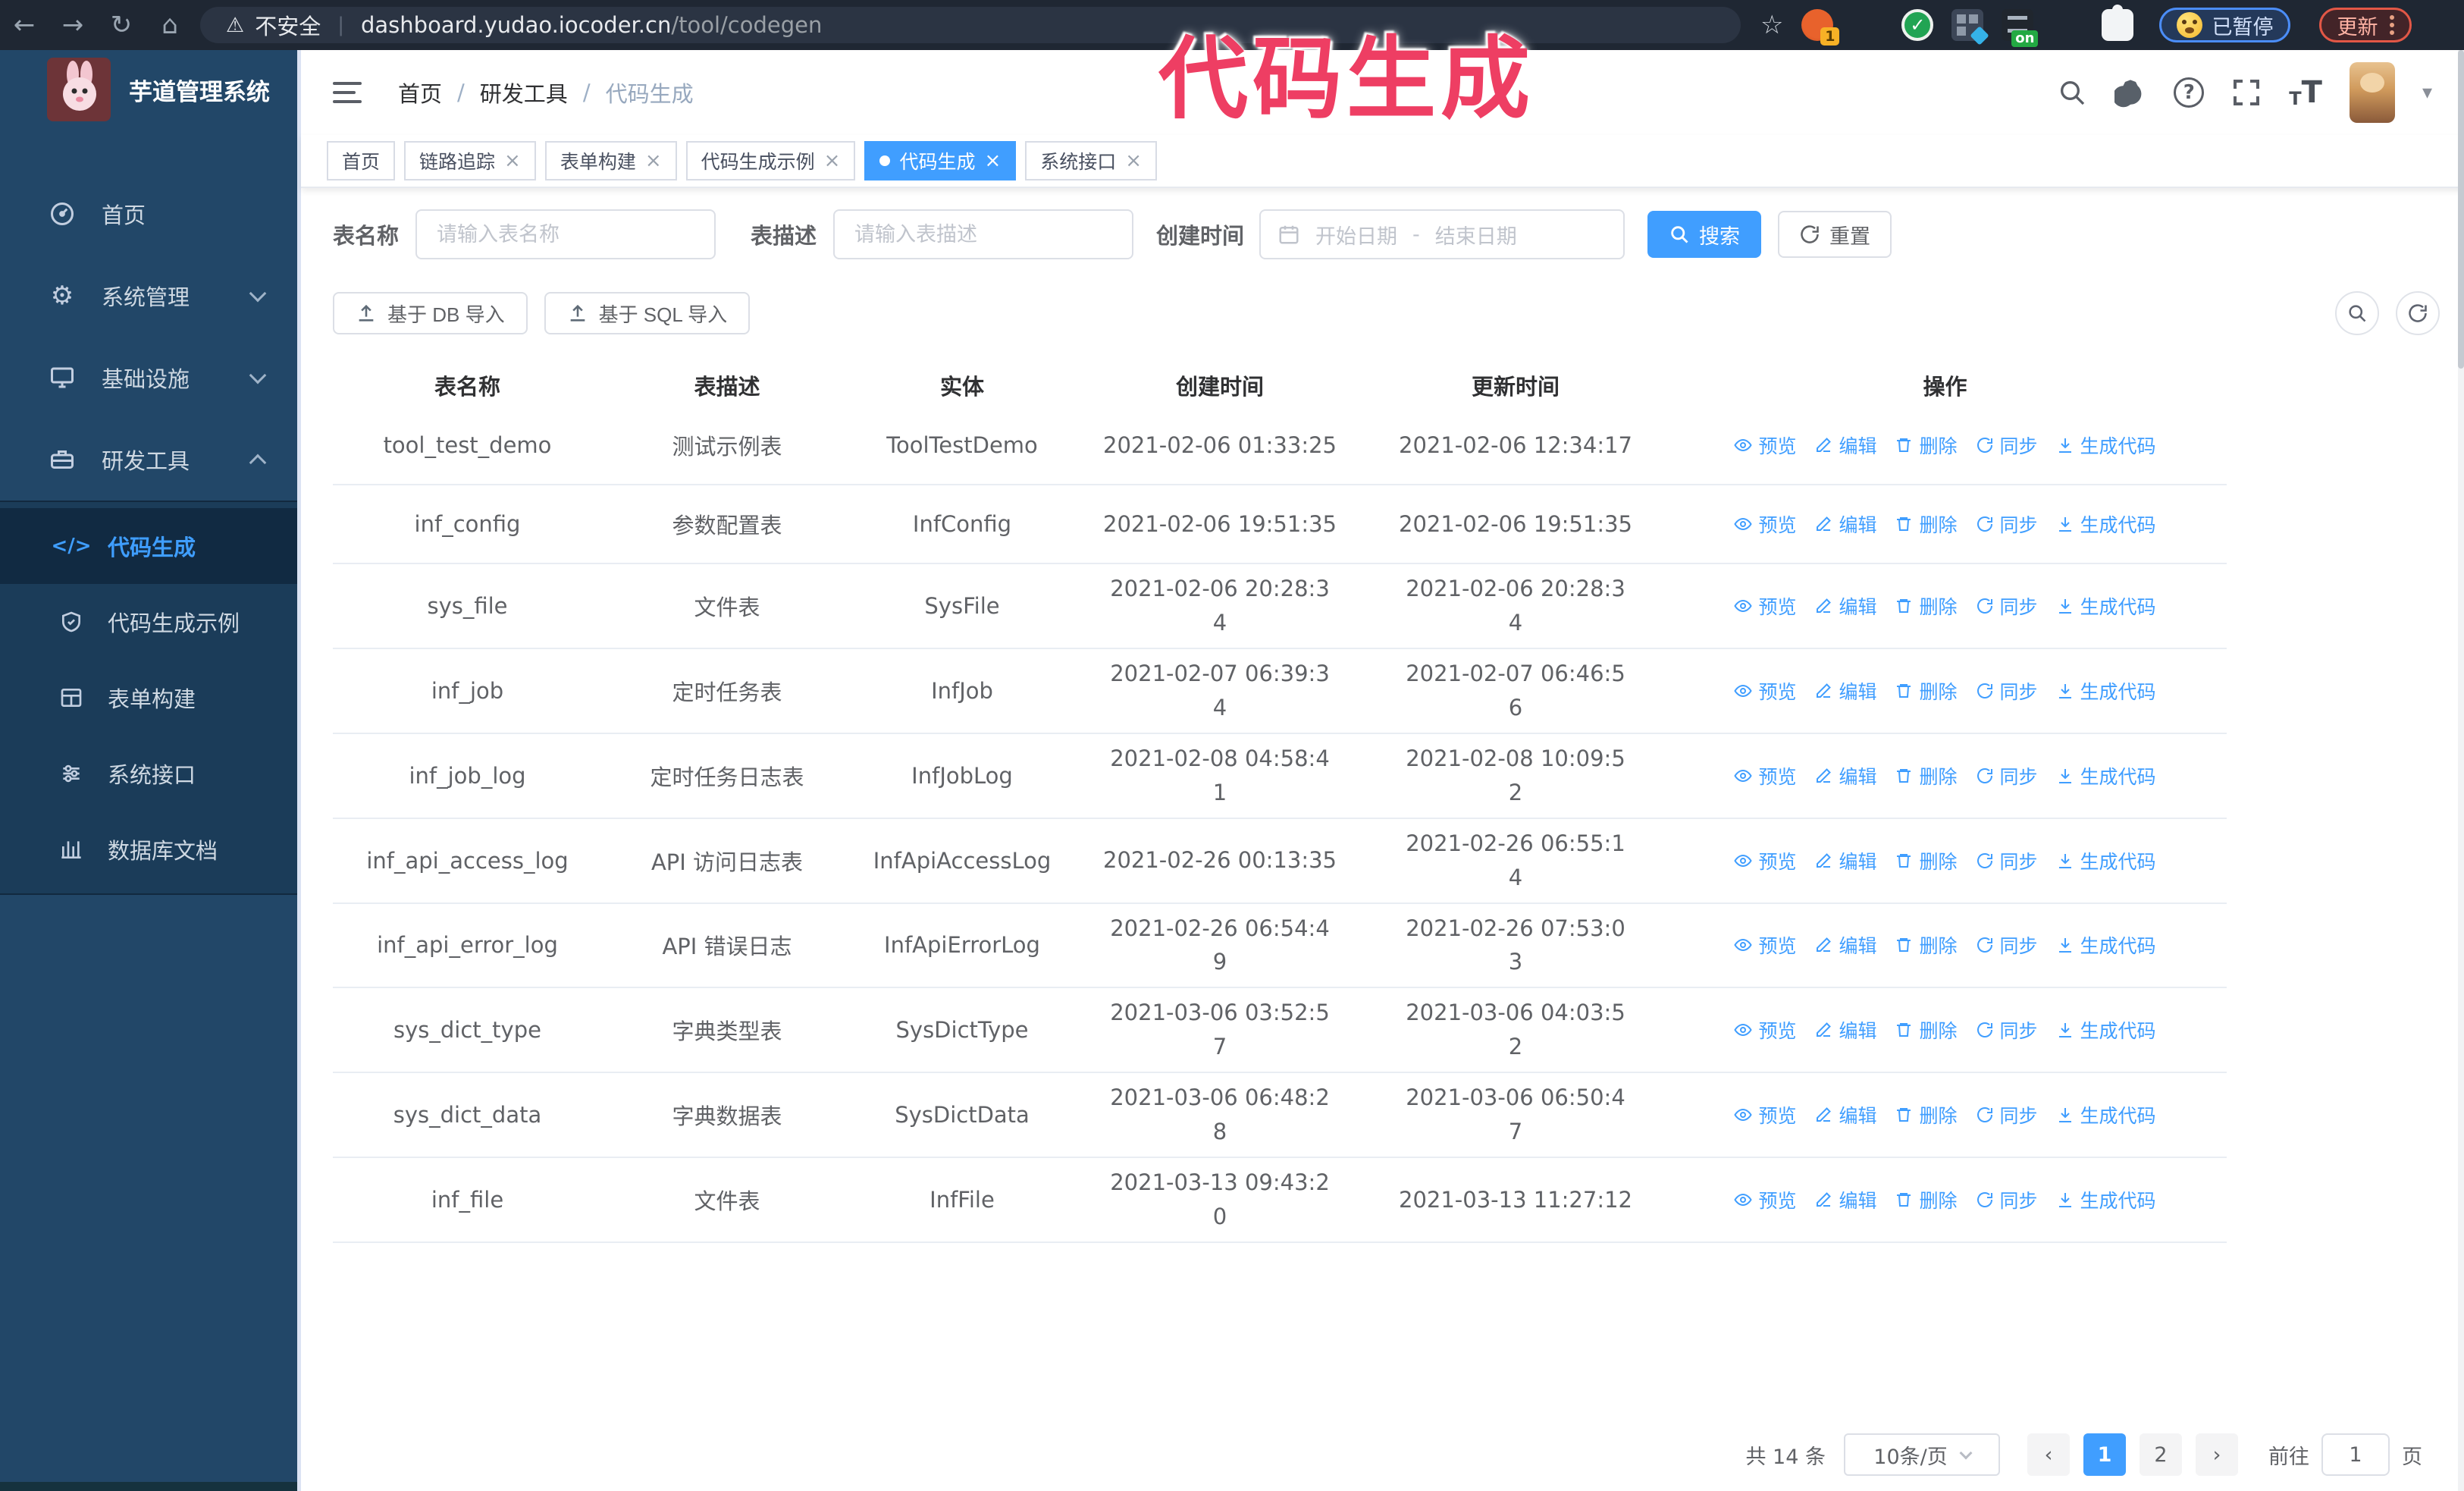  Describe the element at coordinates (148, 214) in the screenshot. I see `sidebar-item-home: 首页` at that location.